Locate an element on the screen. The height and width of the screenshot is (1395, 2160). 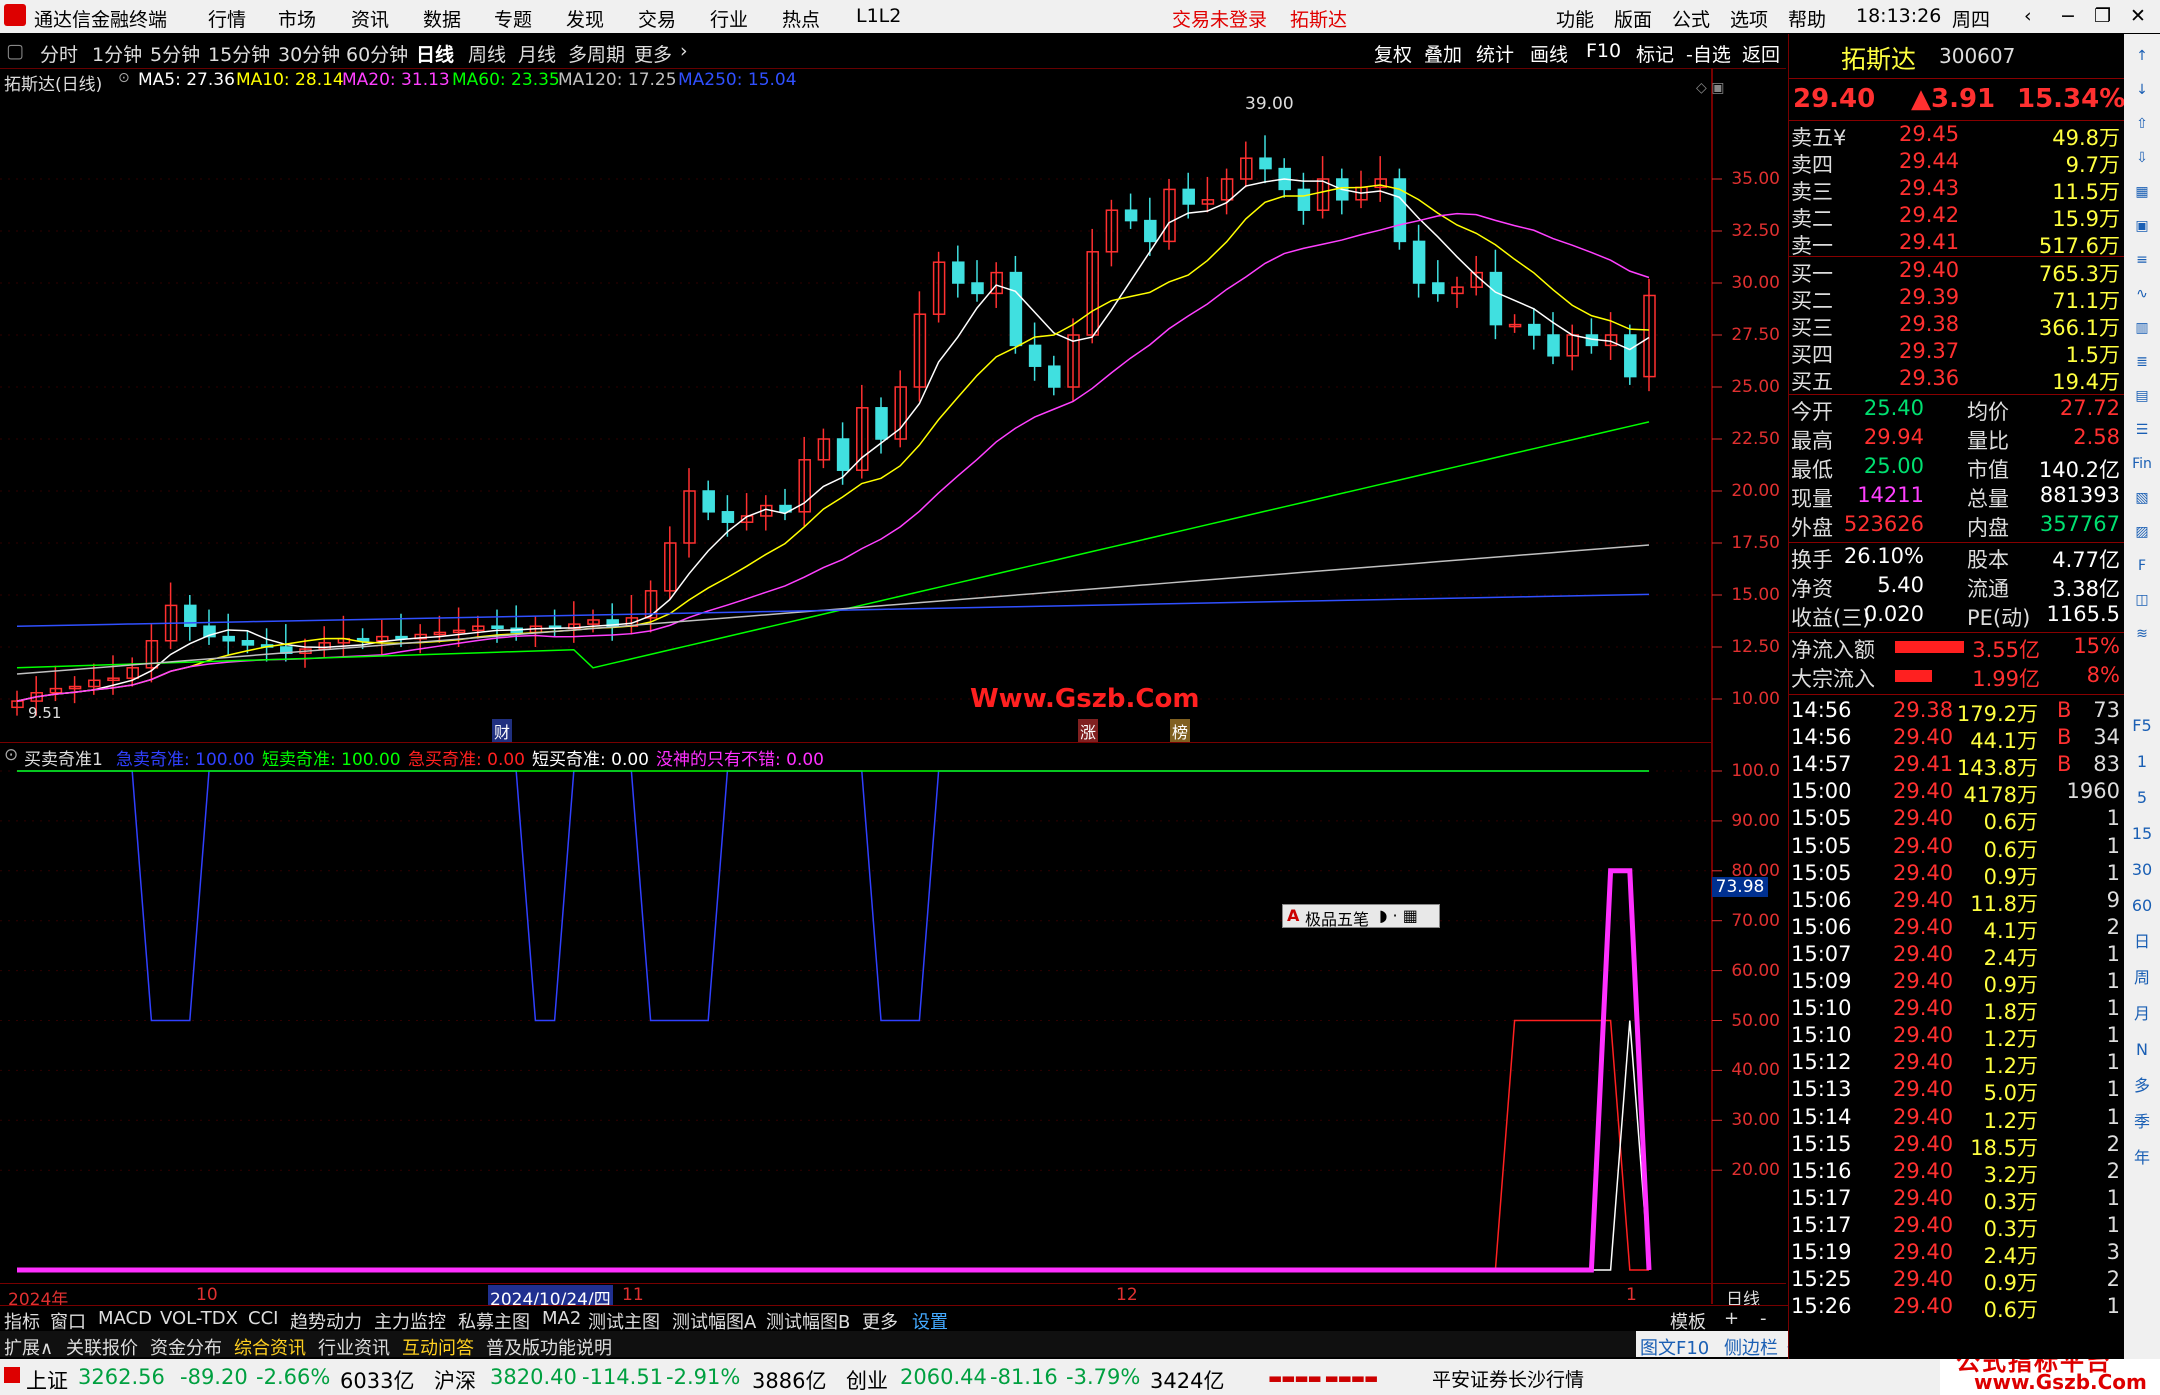
menu-shuju: 数据 is located at coordinates (442, 18).